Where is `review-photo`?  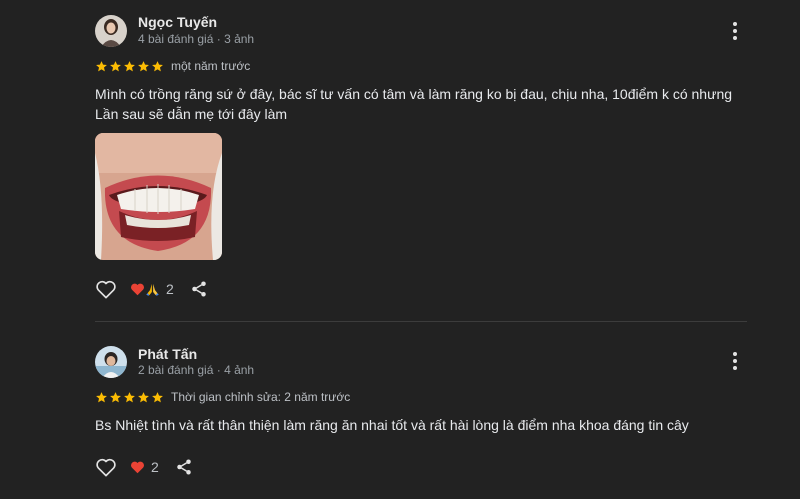 review-photo is located at coordinates (158, 196).